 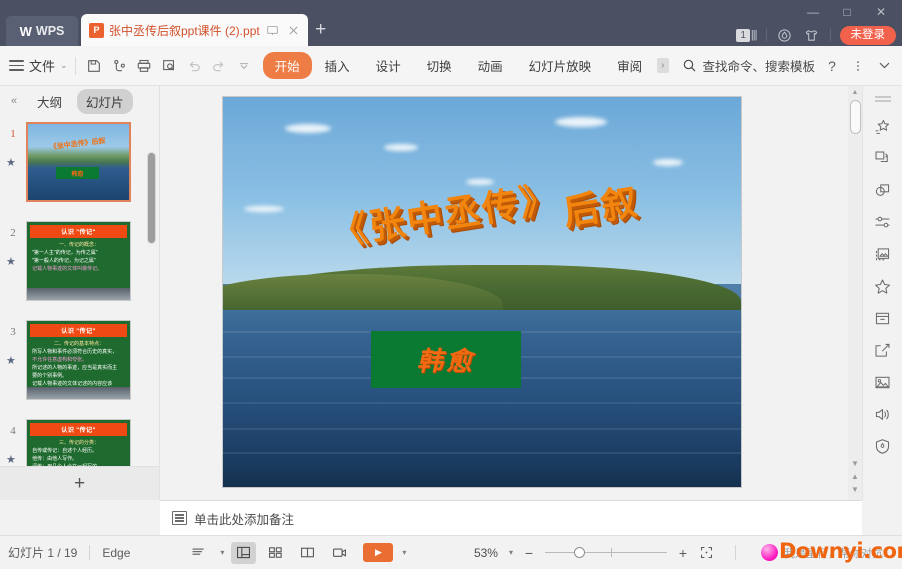 What do you see at coordinates (883, 350) in the screenshot?
I see `share-export-icon` at bounding box center [883, 350].